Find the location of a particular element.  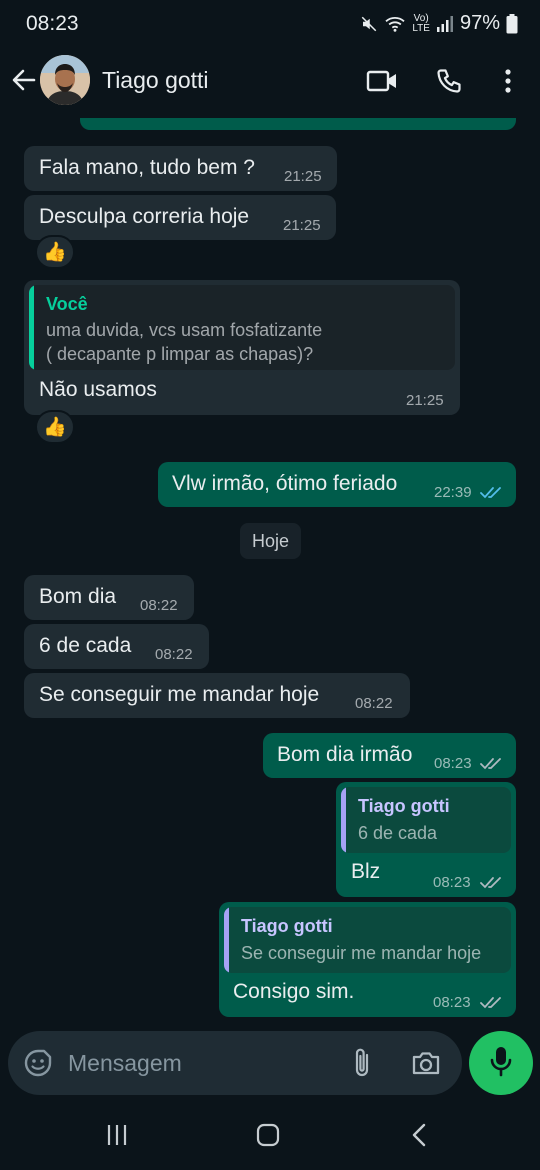

message-bubble-incoming: Bom dia 08:22 is located at coordinates (109, 597).